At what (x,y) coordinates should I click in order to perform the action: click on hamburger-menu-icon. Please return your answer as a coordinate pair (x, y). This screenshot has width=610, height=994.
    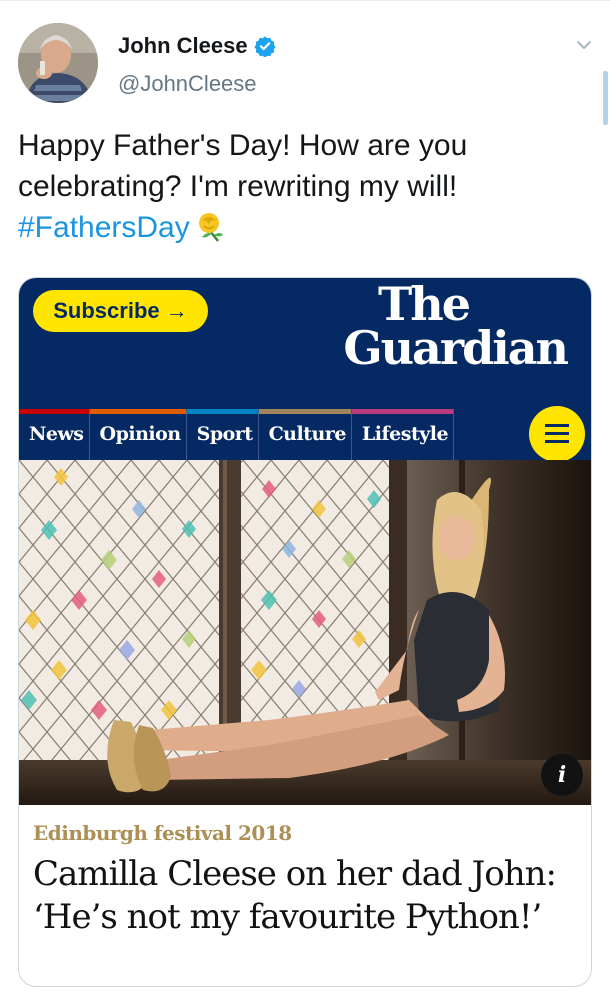
    Looking at the image, I should click on (557, 434).